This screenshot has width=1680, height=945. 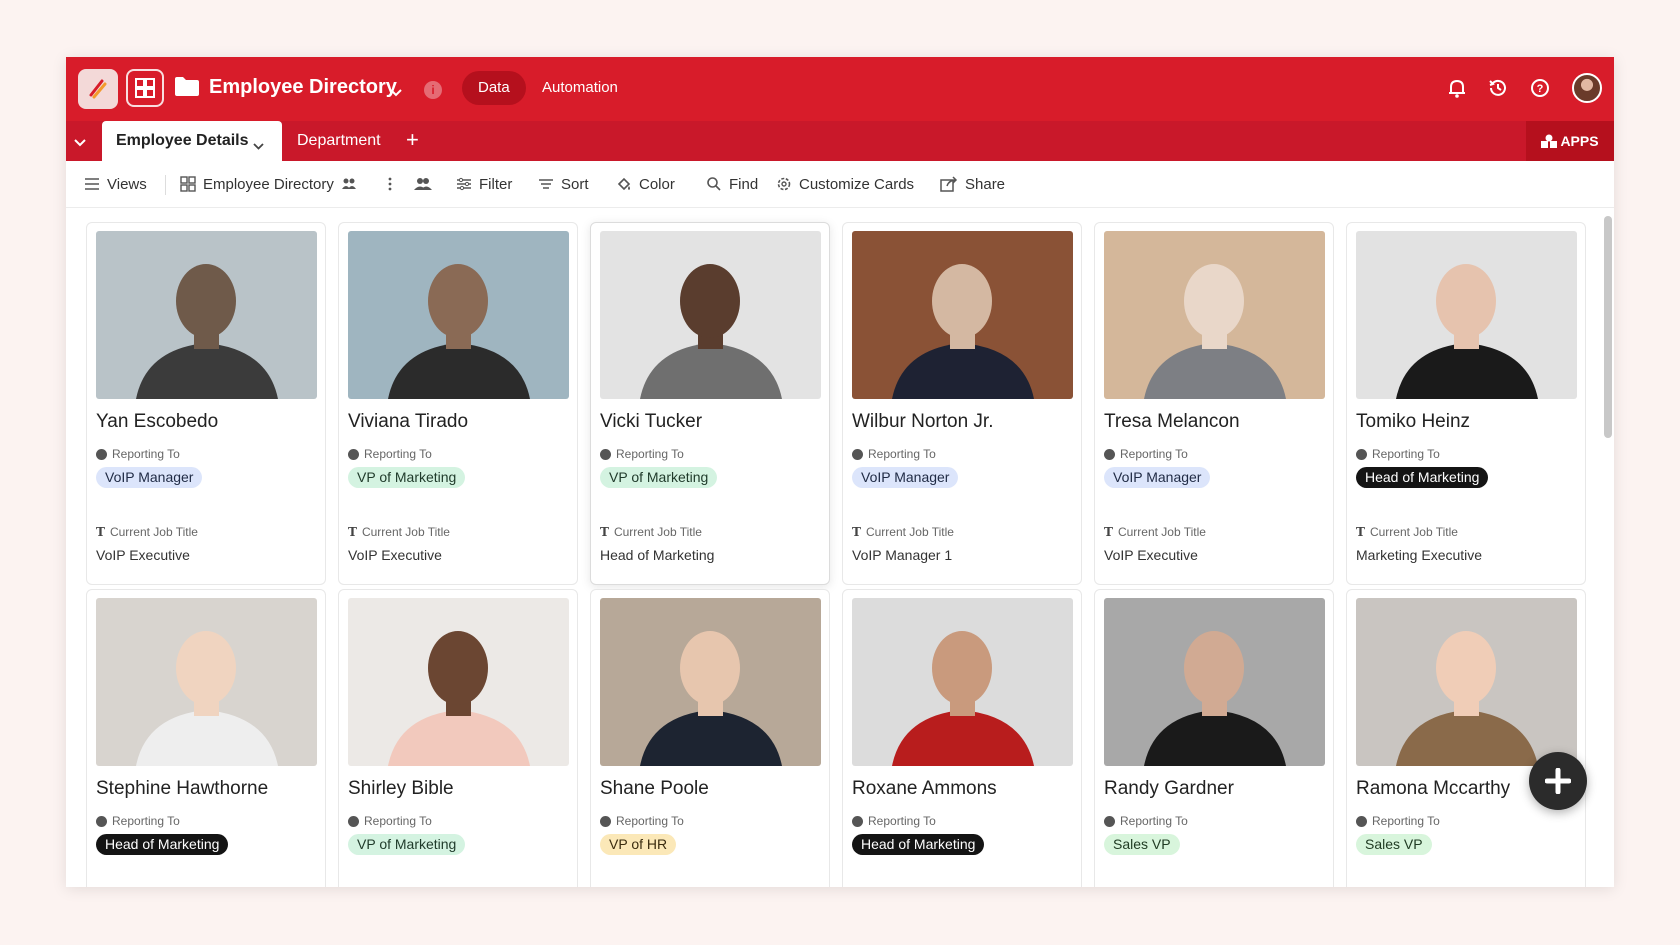 What do you see at coordinates (303, 87) in the screenshot?
I see `app-title: Employee Directory` at bounding box center [303, 87].